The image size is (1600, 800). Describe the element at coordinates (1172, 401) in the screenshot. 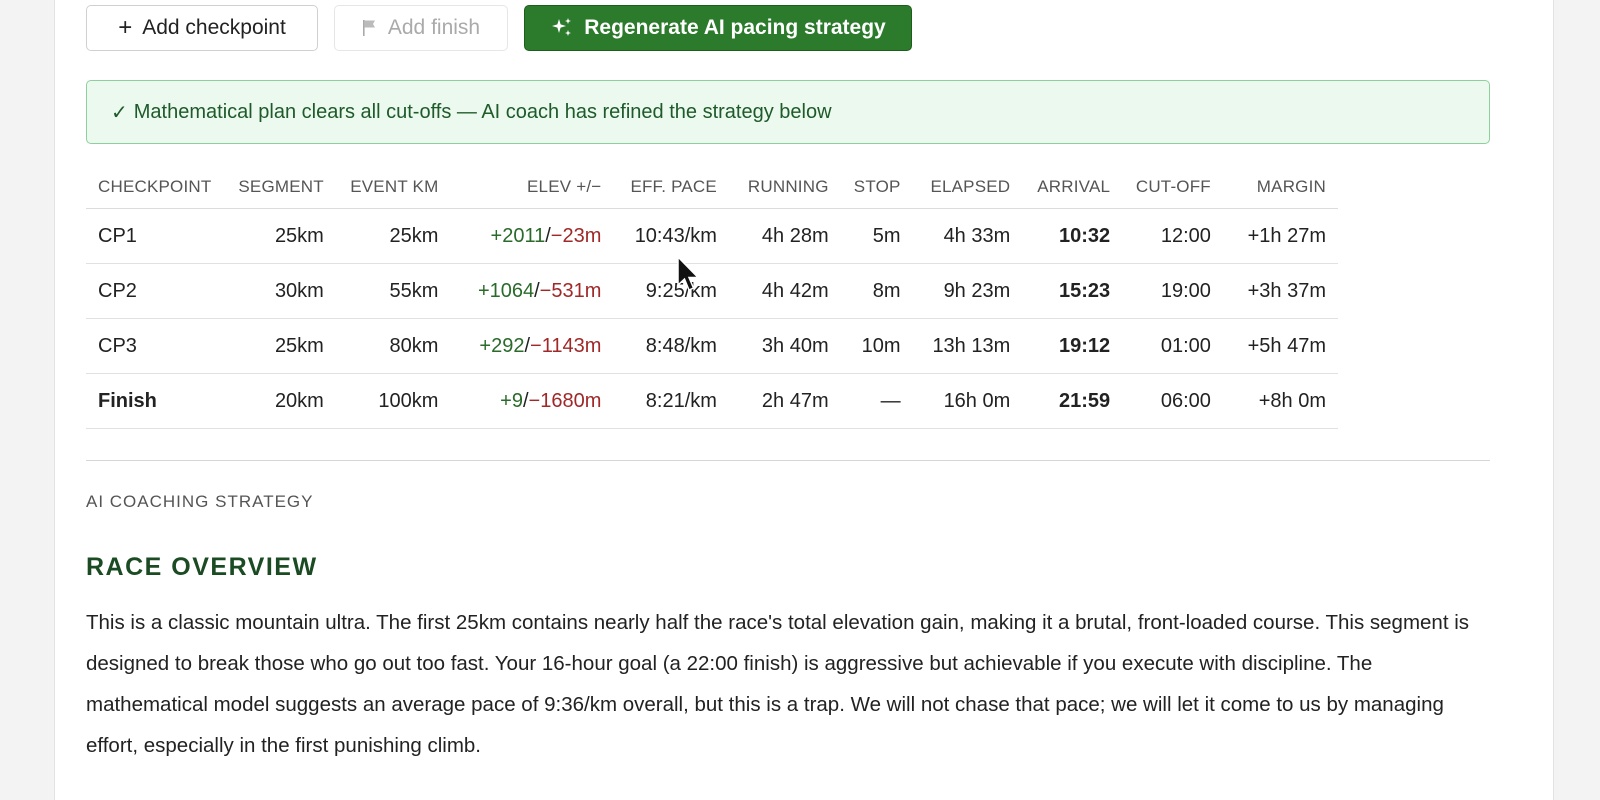

I see `cell-cutoff: 06:00` at that location.